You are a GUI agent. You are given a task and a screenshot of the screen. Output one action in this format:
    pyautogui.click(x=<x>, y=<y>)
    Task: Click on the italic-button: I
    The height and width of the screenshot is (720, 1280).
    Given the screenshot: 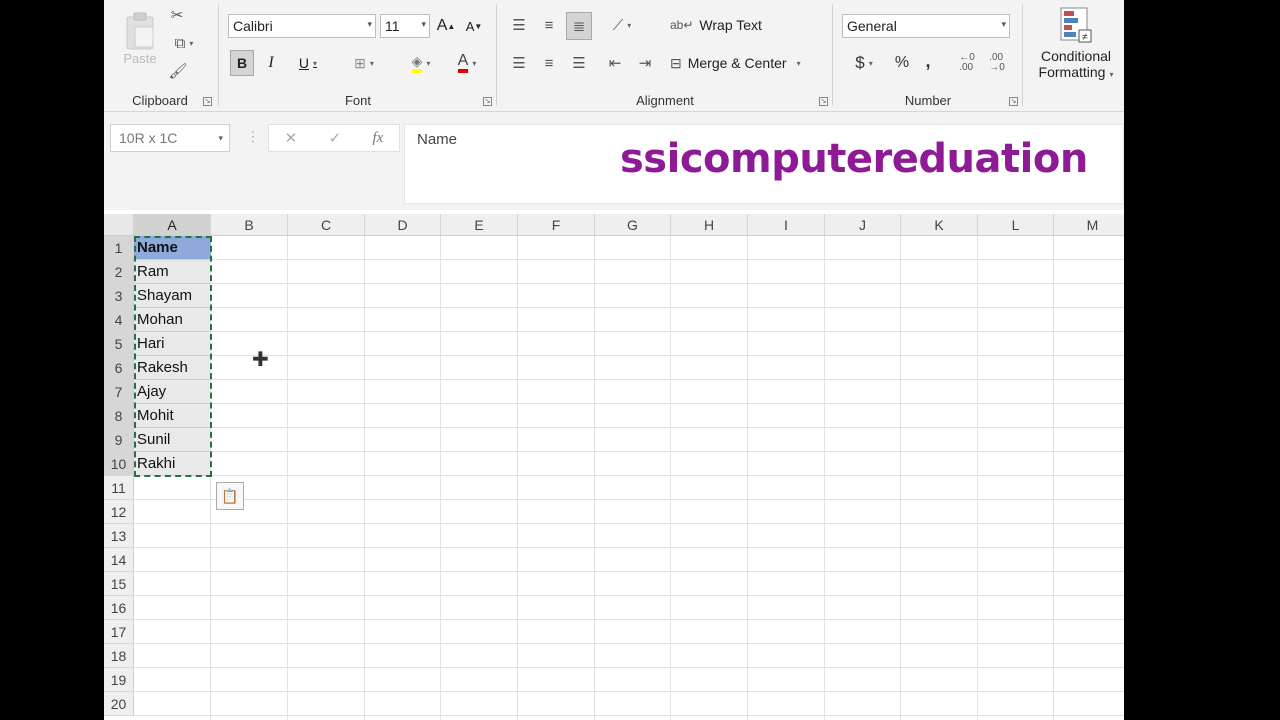 What is the action you would take?
    pyautogui.click(x=271, y=63)
    